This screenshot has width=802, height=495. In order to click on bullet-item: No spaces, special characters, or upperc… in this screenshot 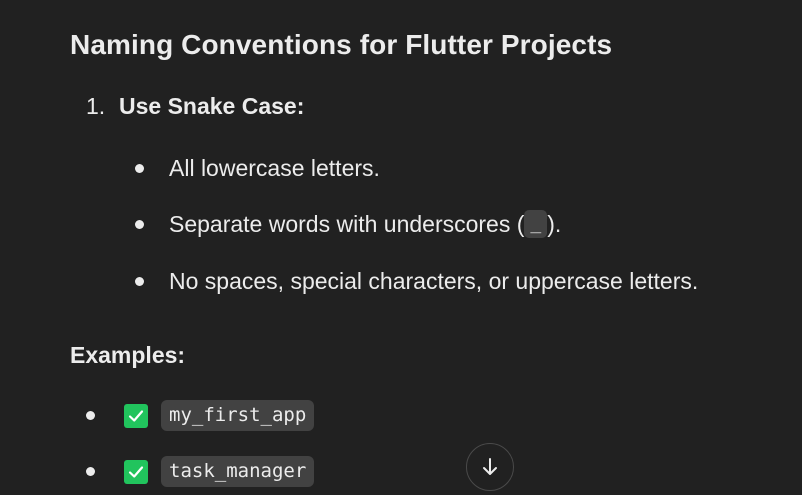, I will do `click(416, 281)`.